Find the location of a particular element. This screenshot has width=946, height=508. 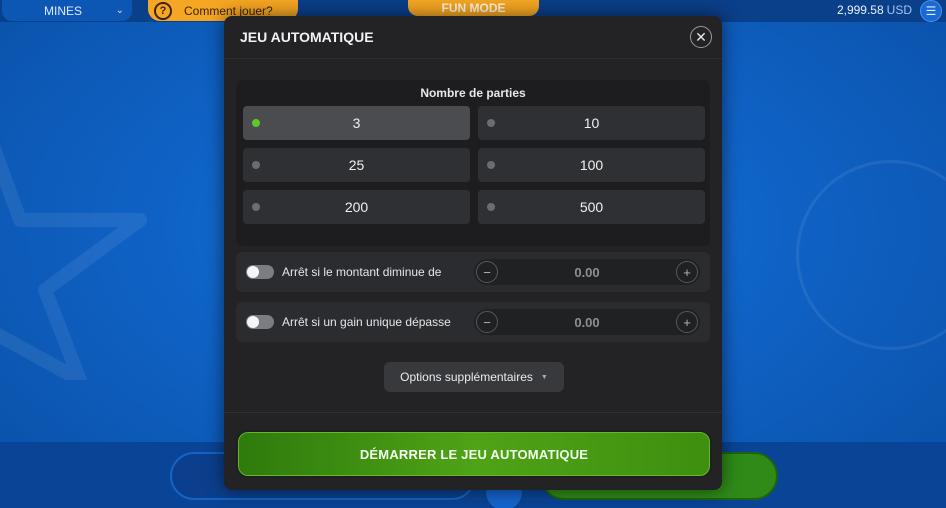

modal-header: JEU AUTOMATIQUE ✕ is located at coordinates (473, 37).